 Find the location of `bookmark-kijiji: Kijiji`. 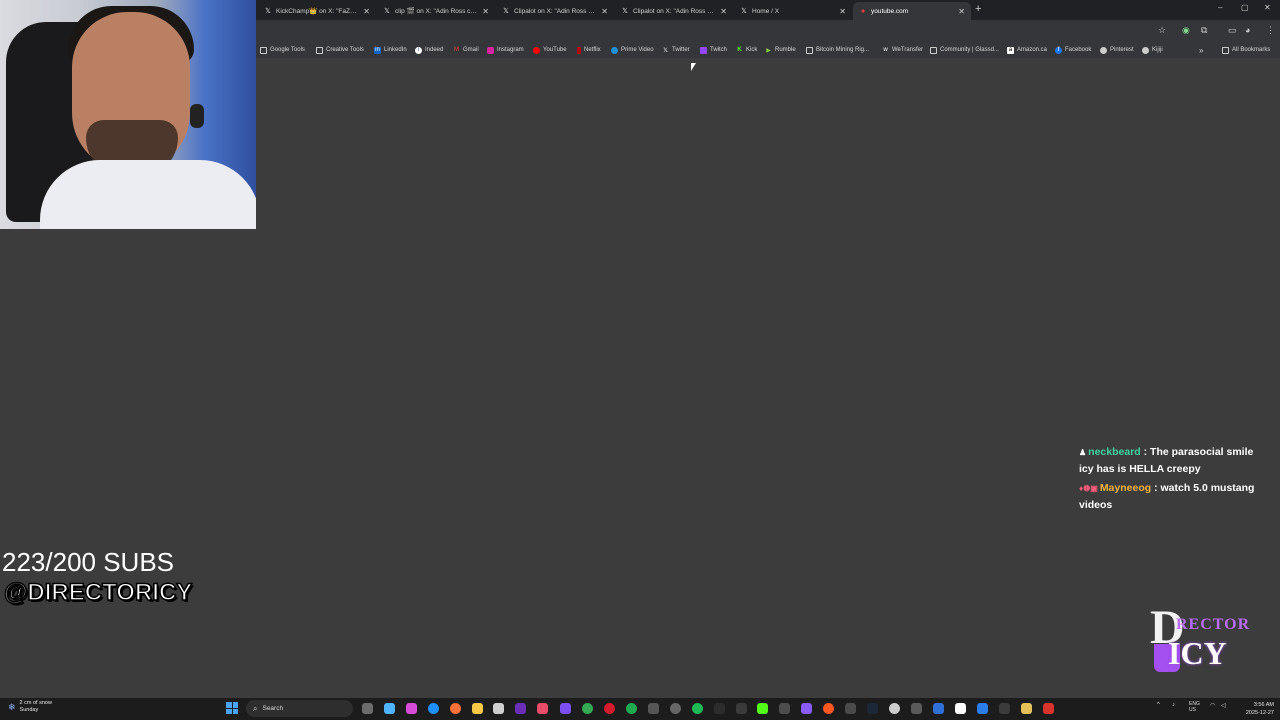

bookmark-kijiji: Kijiji is located at coordinates (1152, 50).